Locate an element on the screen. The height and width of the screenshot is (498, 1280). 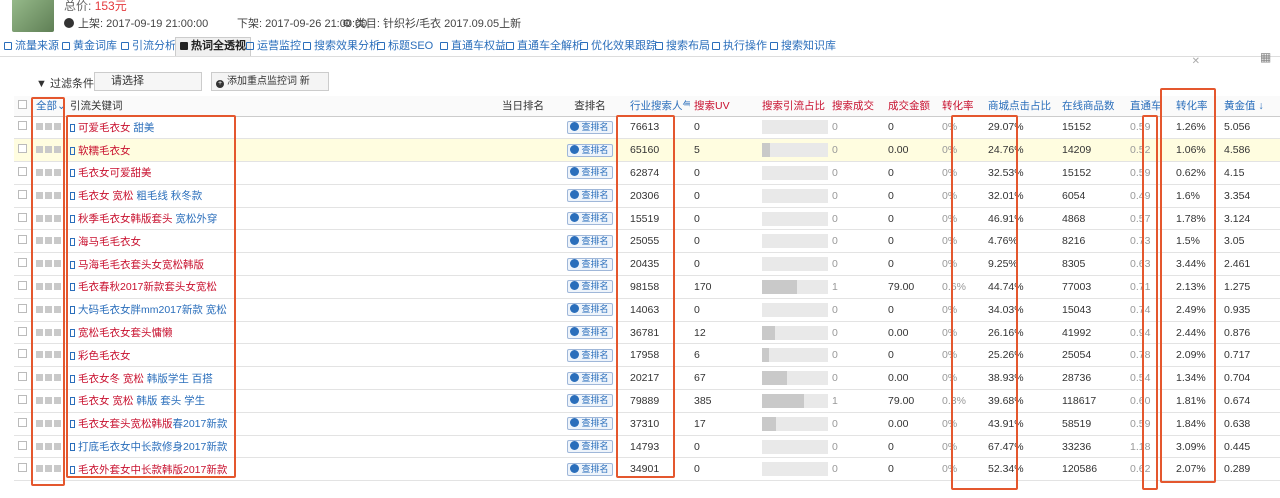
column-ztc: 直通车 is located at coordinates (1149, 106).